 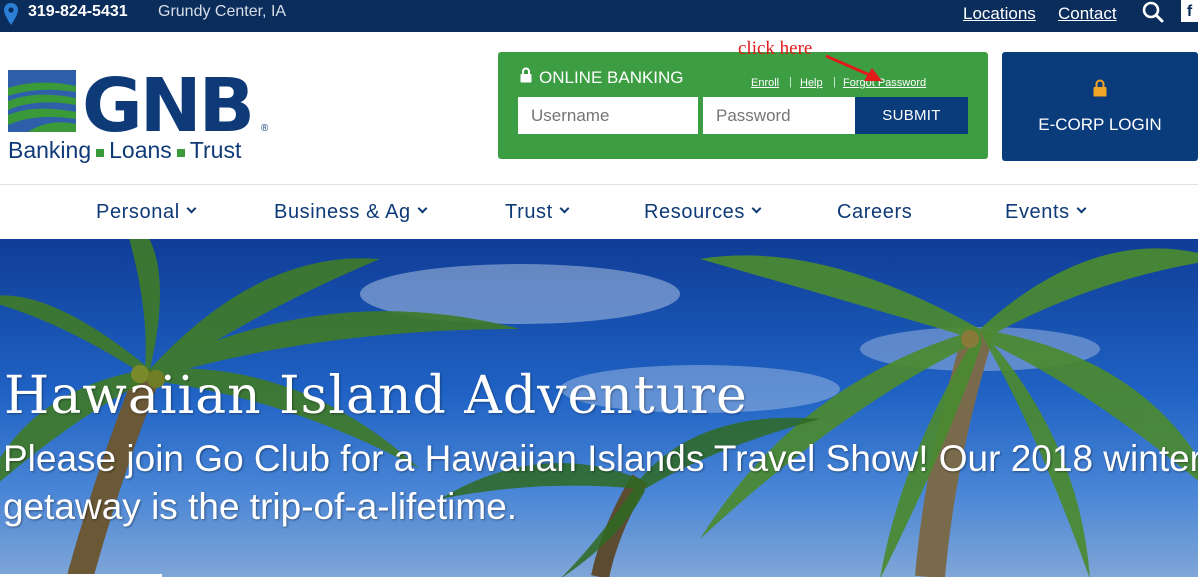 What do you see at coordinates (342, 212) in the screenshot?
I see `nav-label: Business & Ag` at bounding box center [342, 212].